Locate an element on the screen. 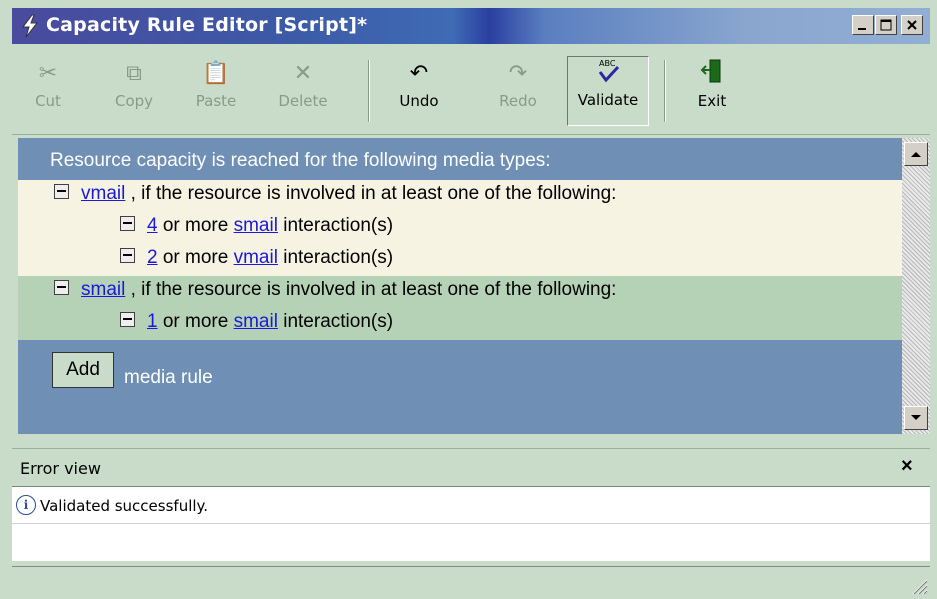  error-view-header: Error view × is located at coordinates (471, 467).